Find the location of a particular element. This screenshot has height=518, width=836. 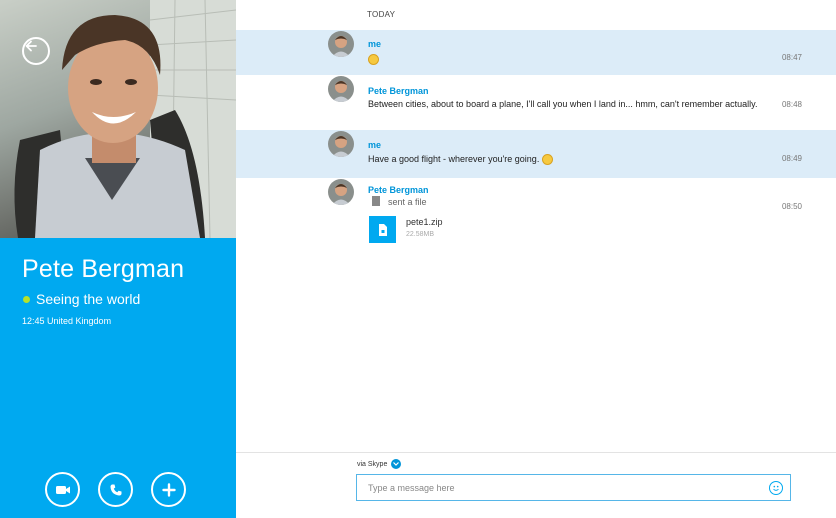

mood-message: Seeing the world is located at coordinates (81, 299).